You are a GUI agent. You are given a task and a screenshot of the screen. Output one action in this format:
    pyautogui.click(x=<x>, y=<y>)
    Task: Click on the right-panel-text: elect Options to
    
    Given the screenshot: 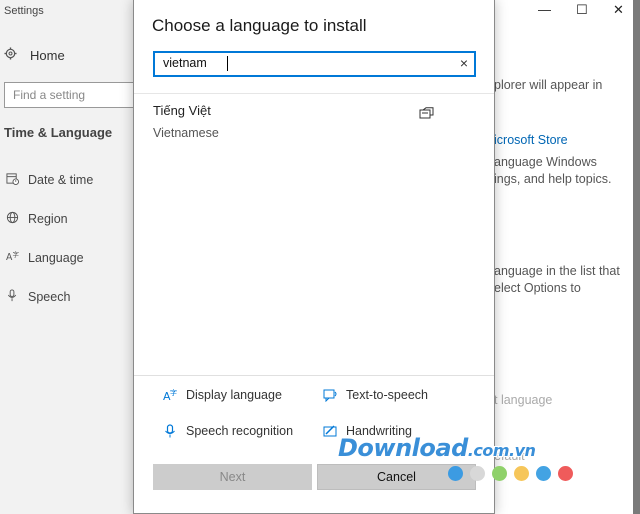 What is the action you would take?
    pyautogui.click(x=537, y=288)
    